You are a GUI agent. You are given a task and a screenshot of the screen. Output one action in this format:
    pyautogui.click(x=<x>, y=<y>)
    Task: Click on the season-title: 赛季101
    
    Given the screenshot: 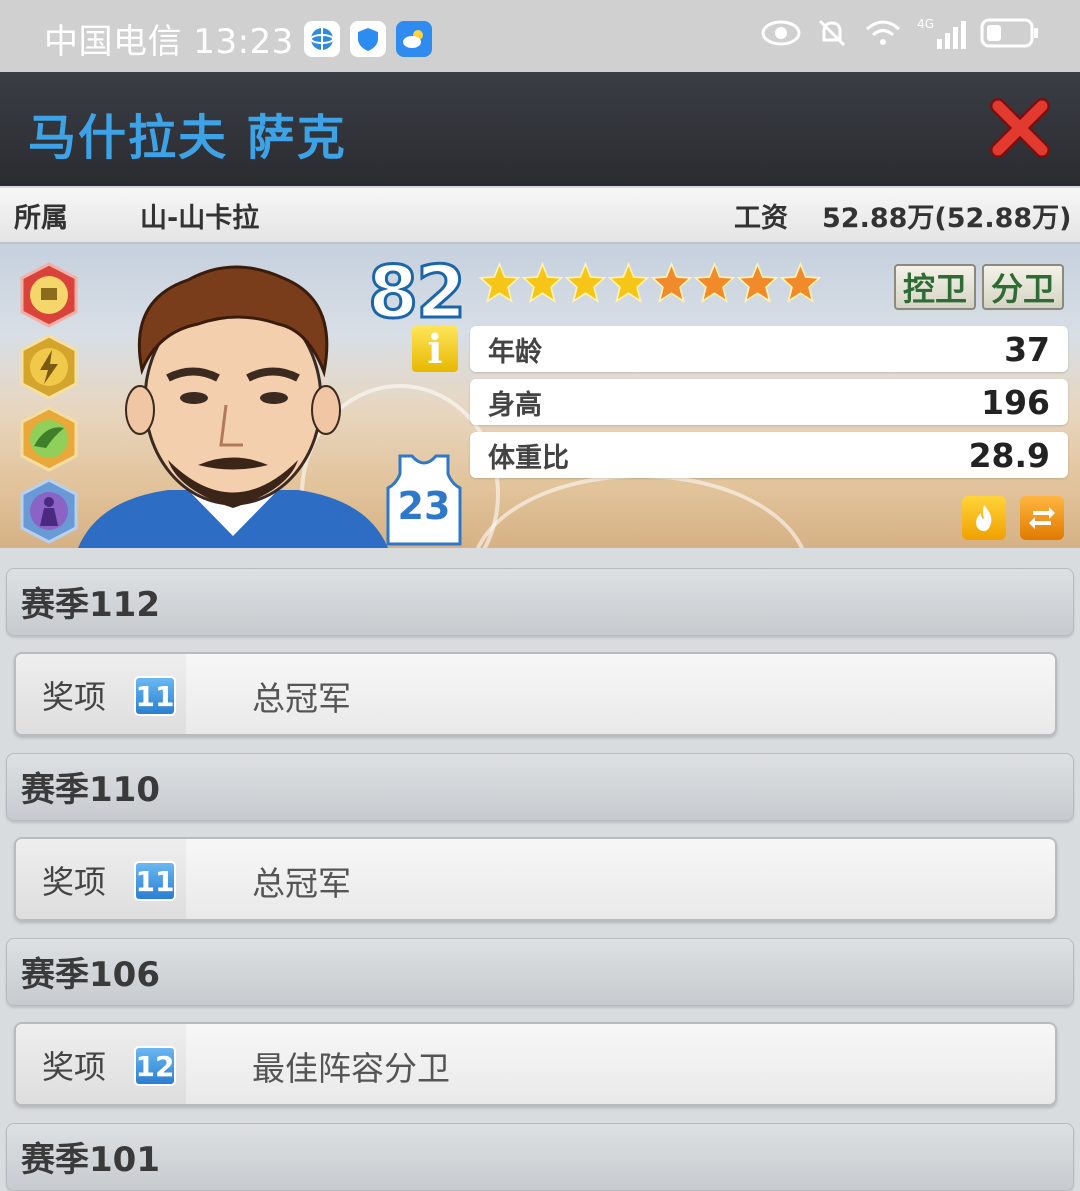 What is the action you would take?
    pyautogui.click(x=90, y=1160)
    